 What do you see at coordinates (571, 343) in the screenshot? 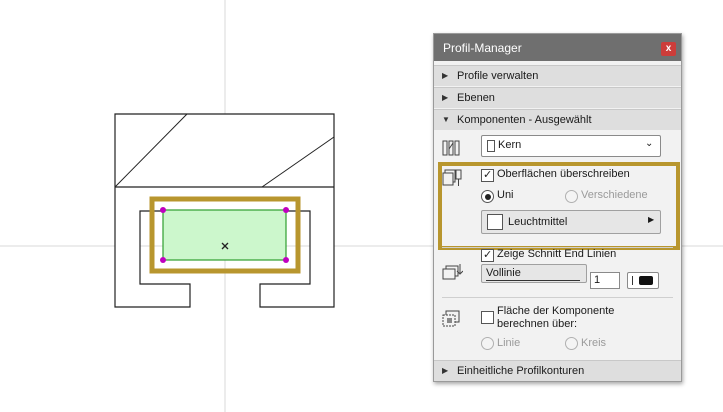
I see `radio-circle` at bounding box center [571, 343].